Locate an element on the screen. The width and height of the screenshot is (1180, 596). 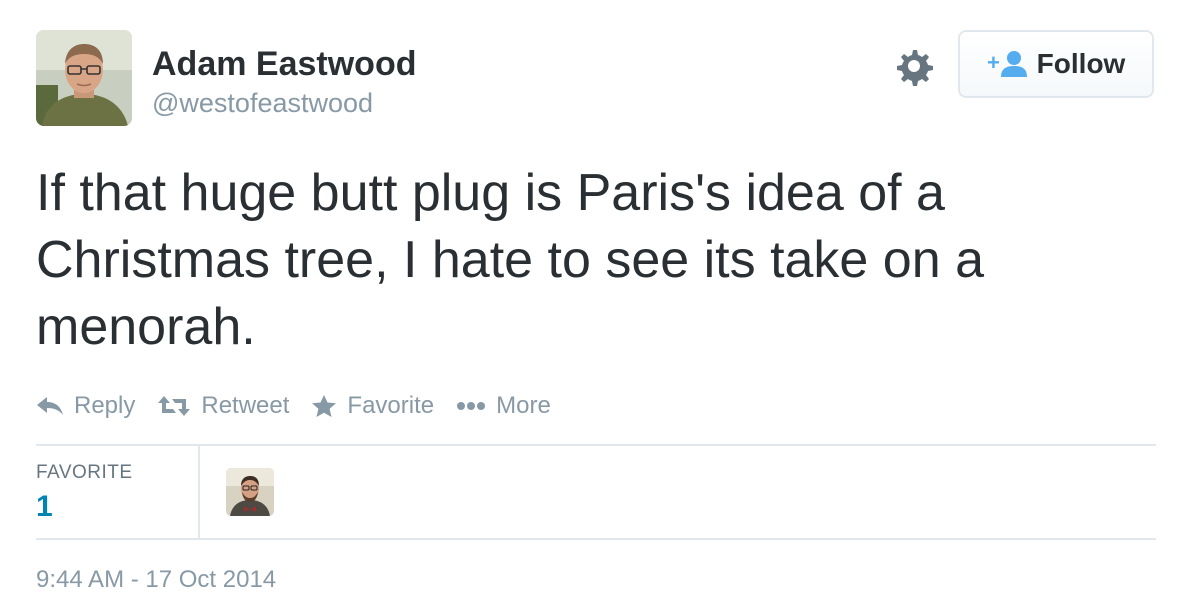
tweet-timestamp: 9:44 AM - 17 Oct 2014 is located at coordinates (156, 580).